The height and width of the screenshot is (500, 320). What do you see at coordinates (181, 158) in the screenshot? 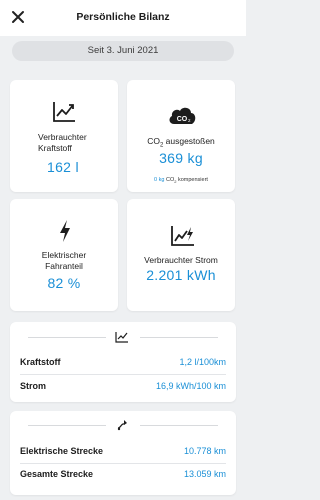
I see `co2-value: 369 kg` at bounding box center [181, 158].